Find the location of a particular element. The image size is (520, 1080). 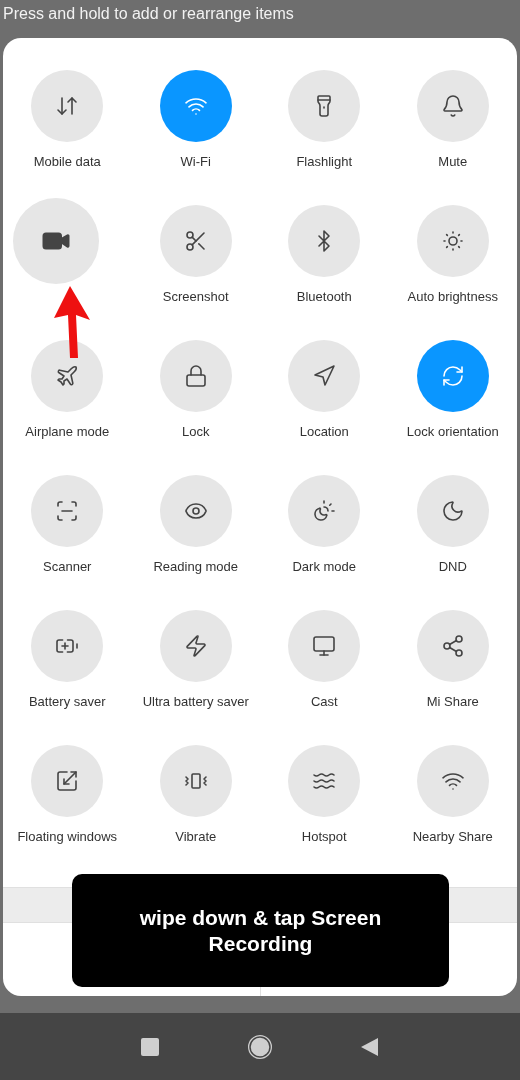

moon-icon is located at coordinates (452, 511).